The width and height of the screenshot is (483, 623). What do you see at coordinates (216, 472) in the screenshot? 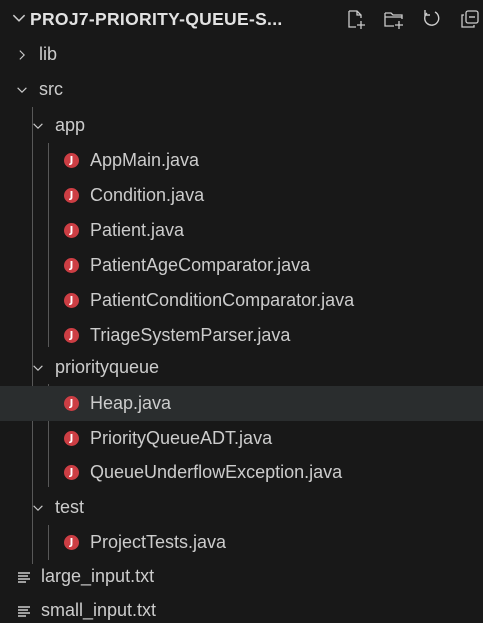
I see `file-label: QueueUnderflowException.java` at bounding box center [216, 472].